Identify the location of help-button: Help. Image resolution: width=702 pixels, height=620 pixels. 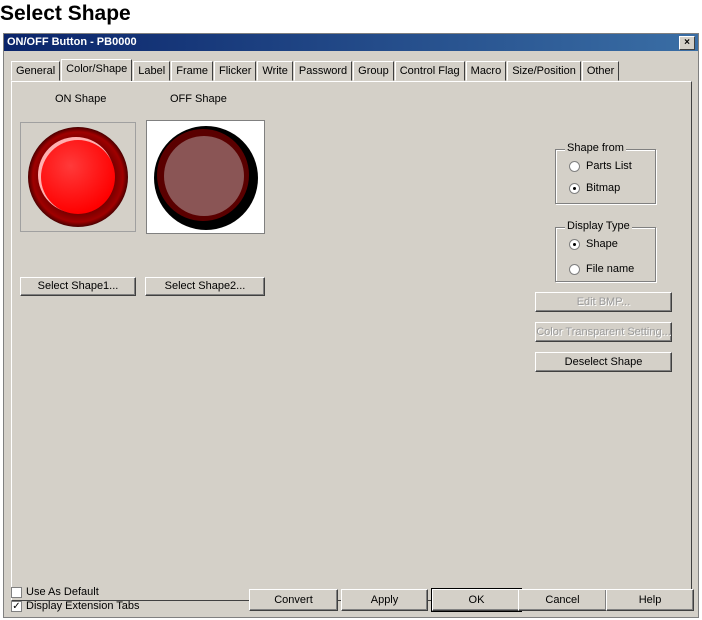
(650, 600).